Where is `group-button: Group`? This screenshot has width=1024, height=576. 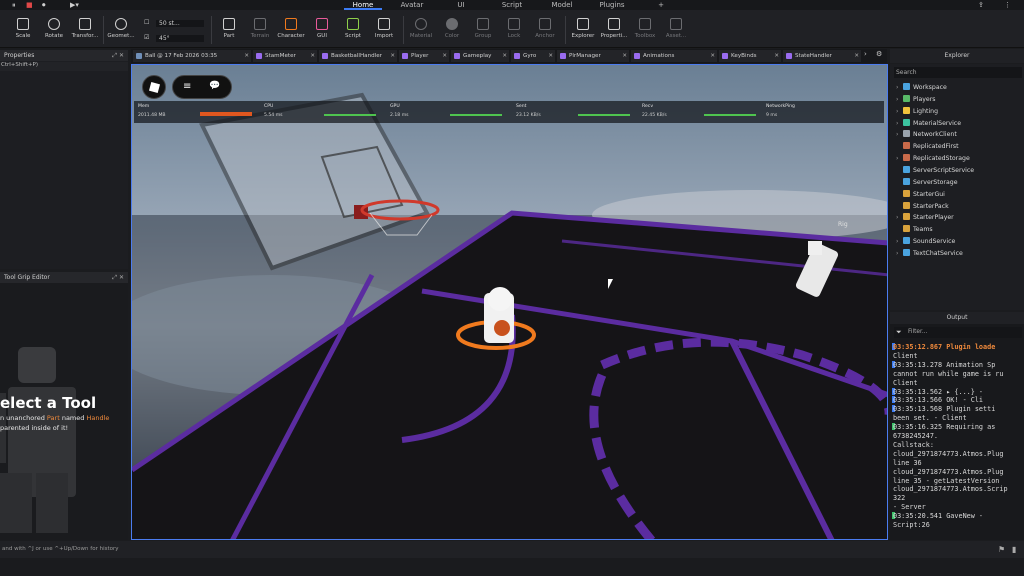 group-button: Group is located at coordinates (483, 25).